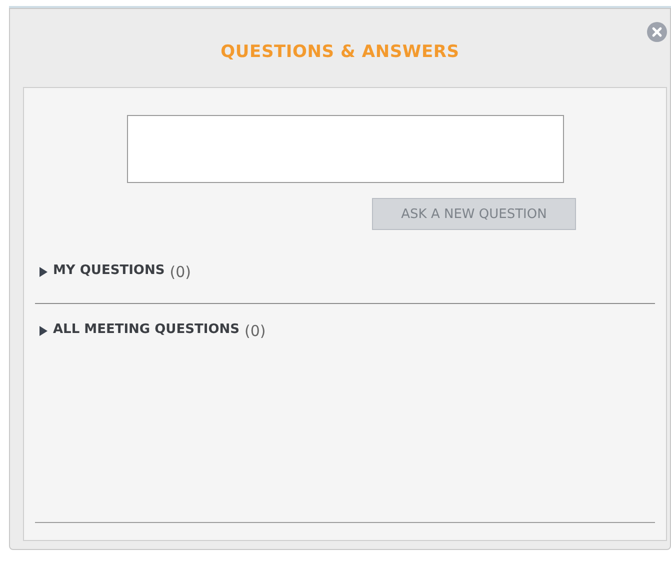  Describe the element at coordinates (345, 149) in the screenshot. I see `question-field` at that location.